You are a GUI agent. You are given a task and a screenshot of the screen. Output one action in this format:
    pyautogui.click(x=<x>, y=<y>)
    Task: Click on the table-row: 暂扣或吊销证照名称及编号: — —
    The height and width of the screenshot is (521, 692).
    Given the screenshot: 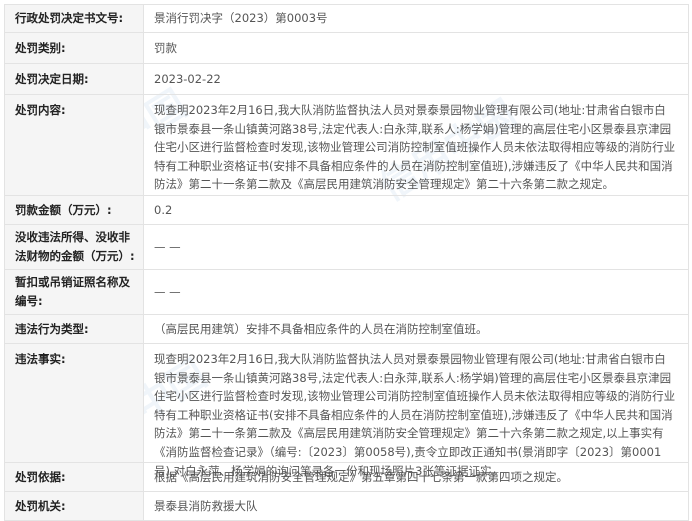 What is the action you would take?
    pyautogui.click(x=347, y=292)
    